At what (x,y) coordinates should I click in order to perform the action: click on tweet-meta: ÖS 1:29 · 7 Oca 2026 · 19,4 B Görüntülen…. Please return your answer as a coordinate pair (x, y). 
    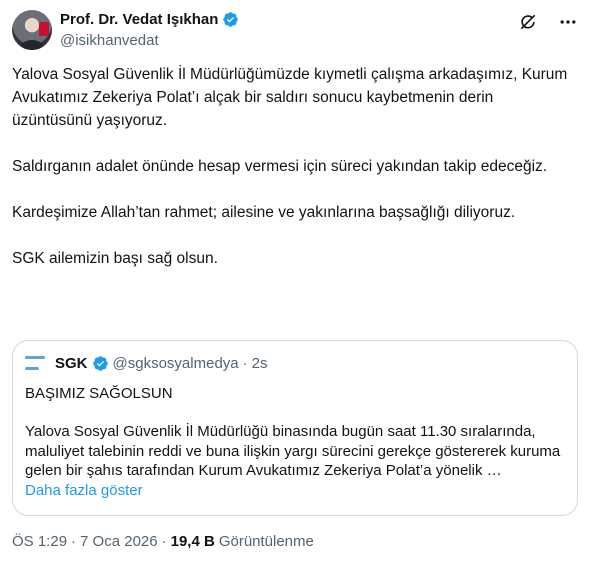
    Looking at the image, I should click on (163, 541).